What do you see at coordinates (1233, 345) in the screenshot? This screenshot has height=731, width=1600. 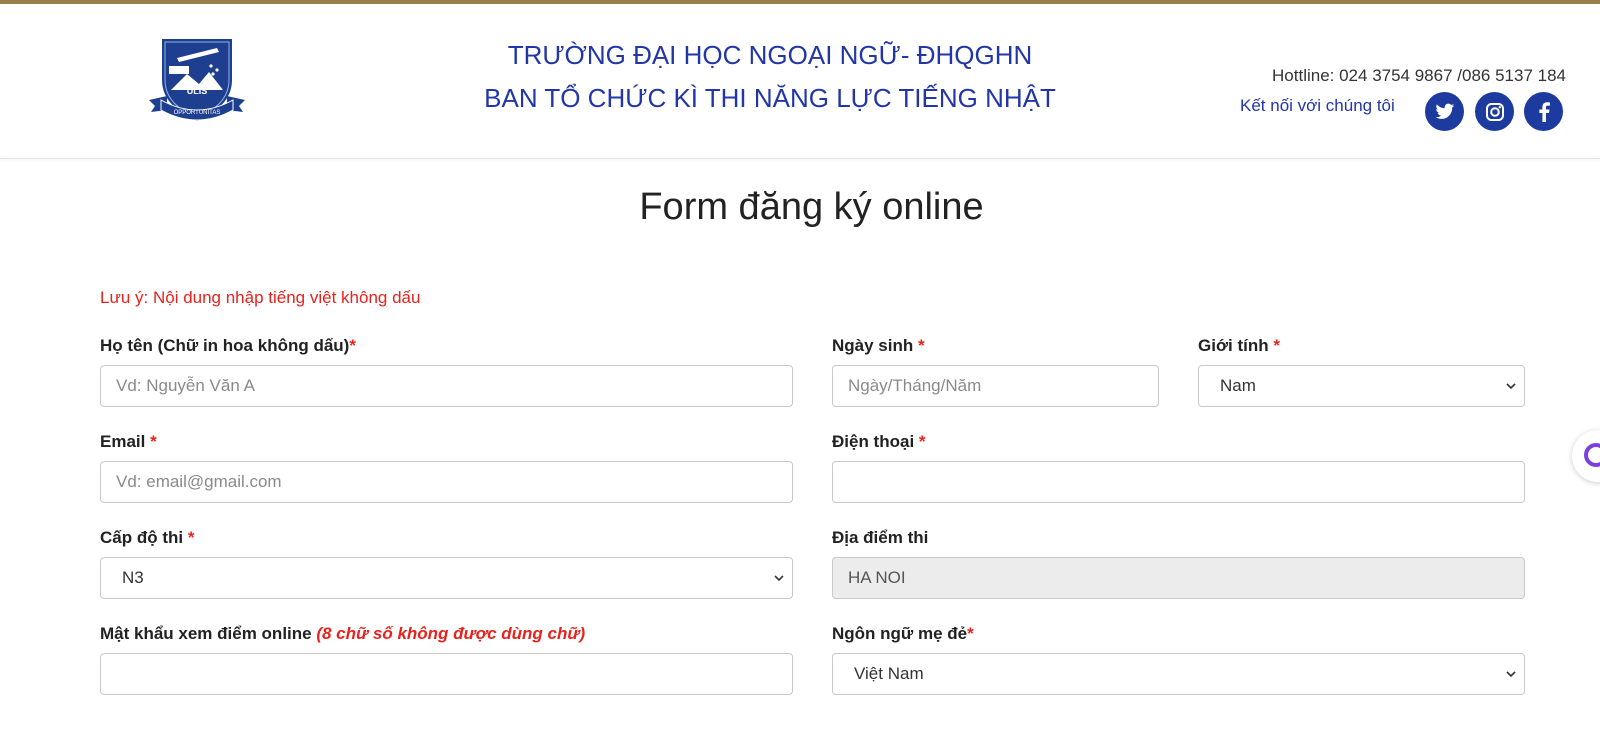 I see `gender-label-text: Giới tính` at bounding box center [1233, 345].